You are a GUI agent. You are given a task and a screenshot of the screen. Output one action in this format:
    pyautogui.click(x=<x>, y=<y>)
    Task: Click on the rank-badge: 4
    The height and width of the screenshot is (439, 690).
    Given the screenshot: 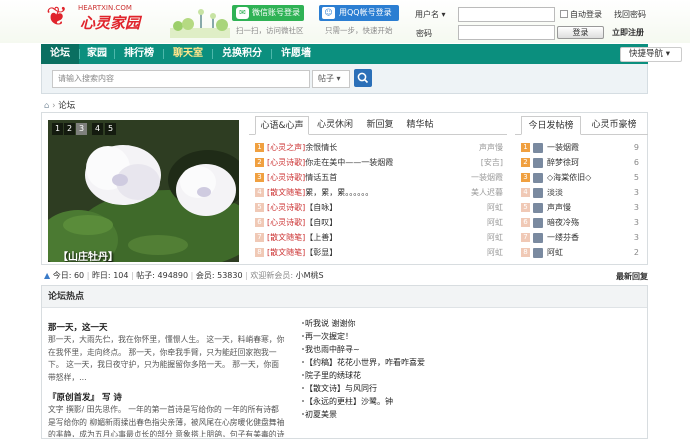 What is the action you would take?
    pyautogui.click(x=259, y=192)
    